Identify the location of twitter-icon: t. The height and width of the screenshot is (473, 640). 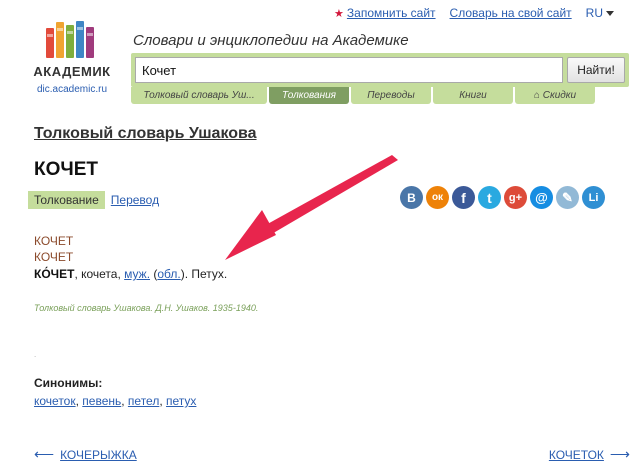
(489, 197).